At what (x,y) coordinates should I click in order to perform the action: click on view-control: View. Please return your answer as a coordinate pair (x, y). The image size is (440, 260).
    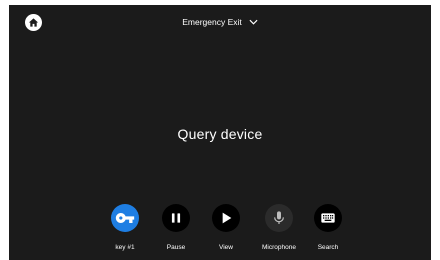
    Looking at the image, I should click on (226, 227).